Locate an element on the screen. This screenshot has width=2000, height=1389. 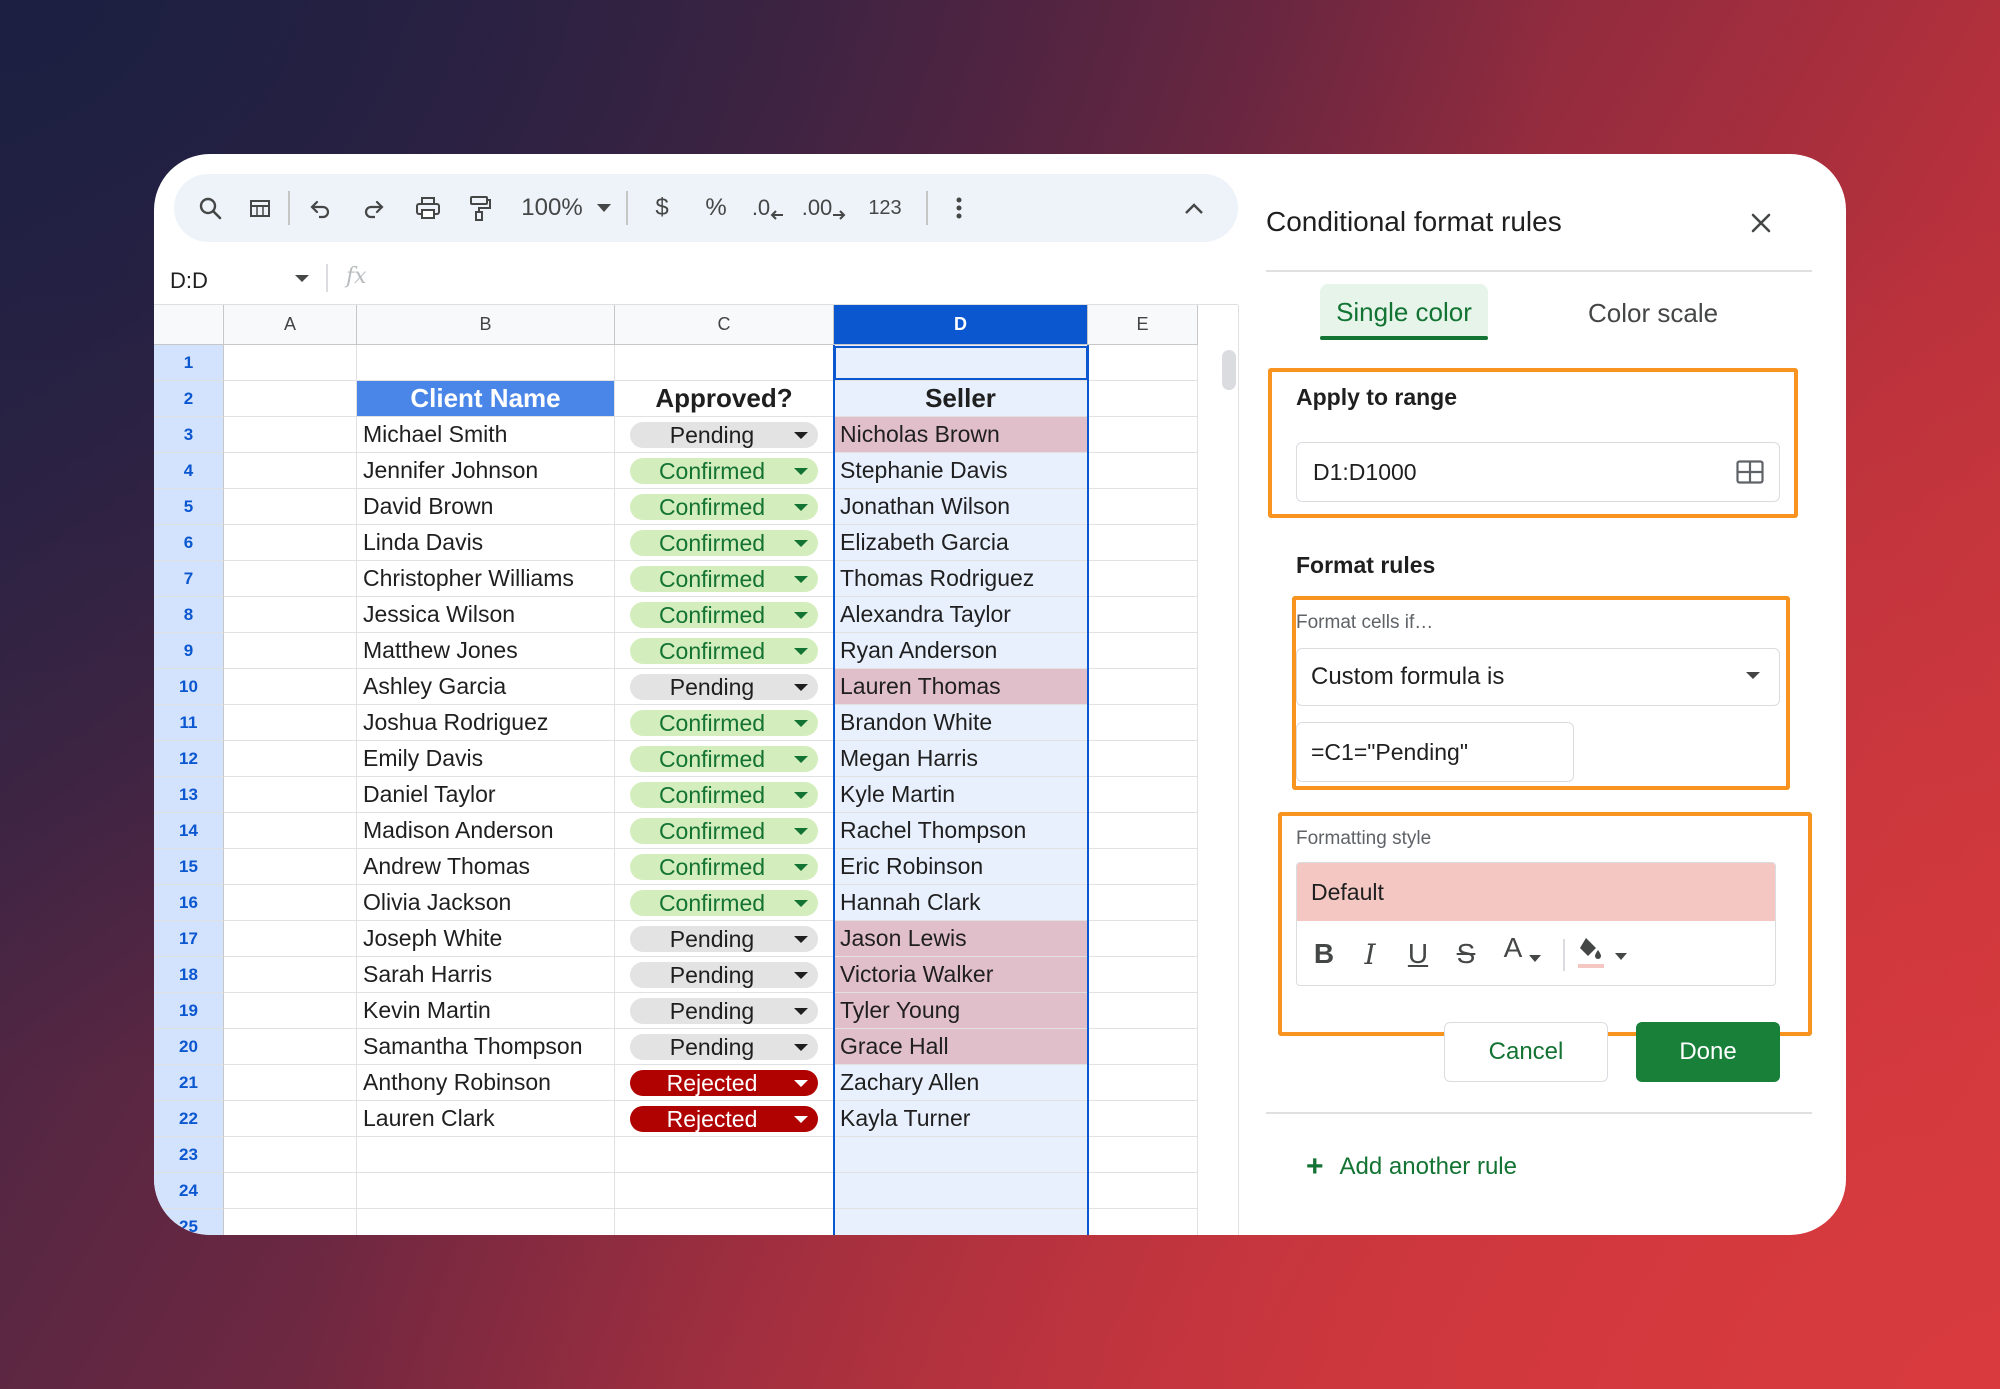
bold-button: B is located at coordinates (1324, 954).